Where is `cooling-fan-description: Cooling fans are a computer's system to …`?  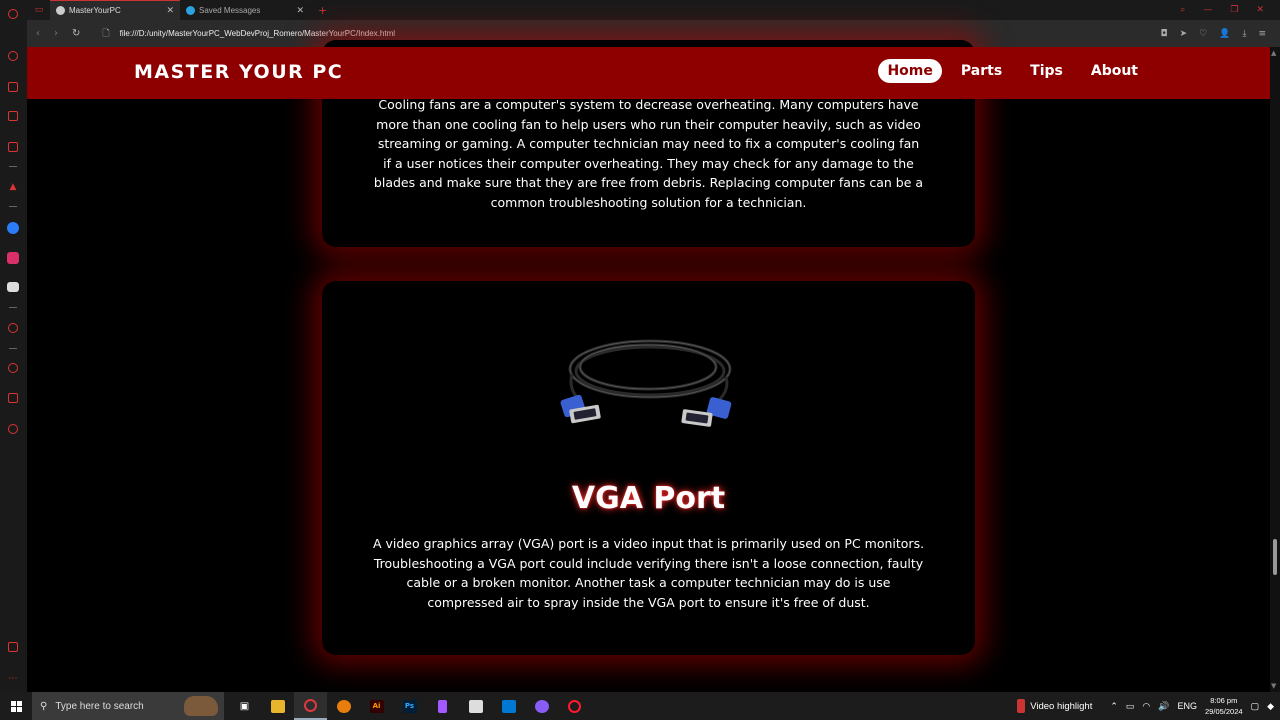
cooling-fan-description: Cooling fans are a computer's system to … is located at coordinates (648, 153).